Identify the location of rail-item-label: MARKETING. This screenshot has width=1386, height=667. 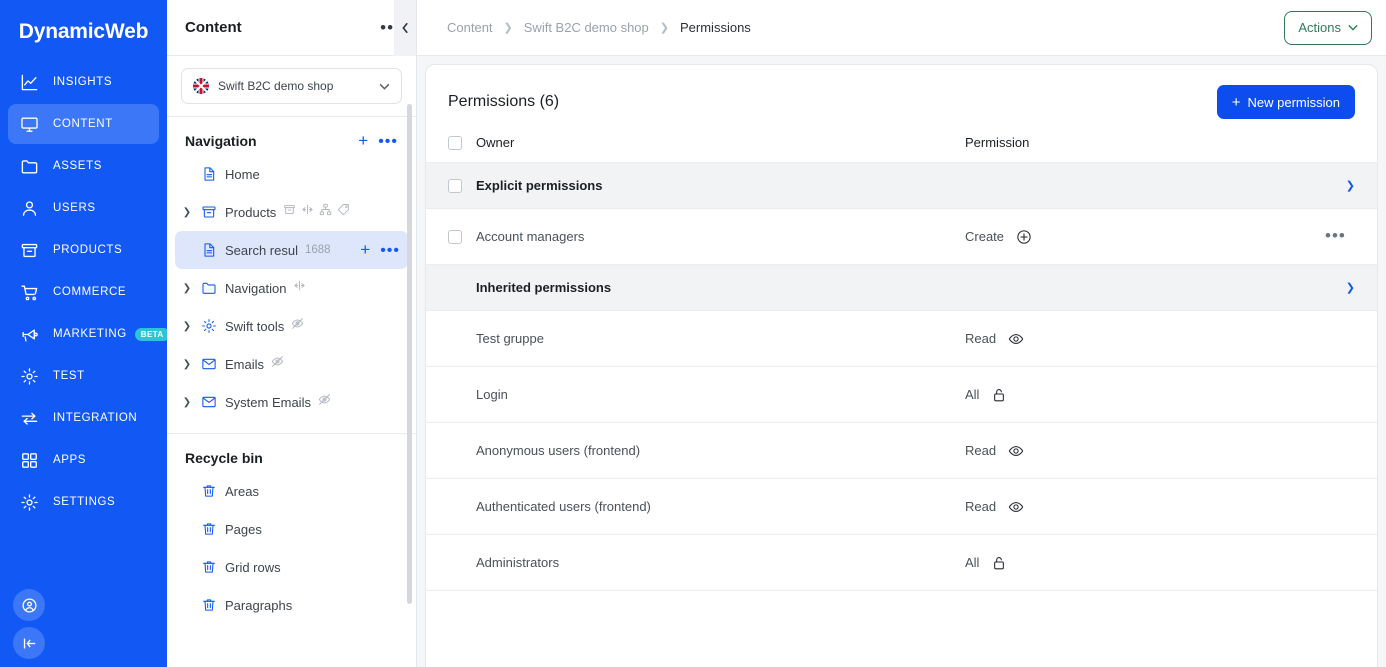
(90, 334).